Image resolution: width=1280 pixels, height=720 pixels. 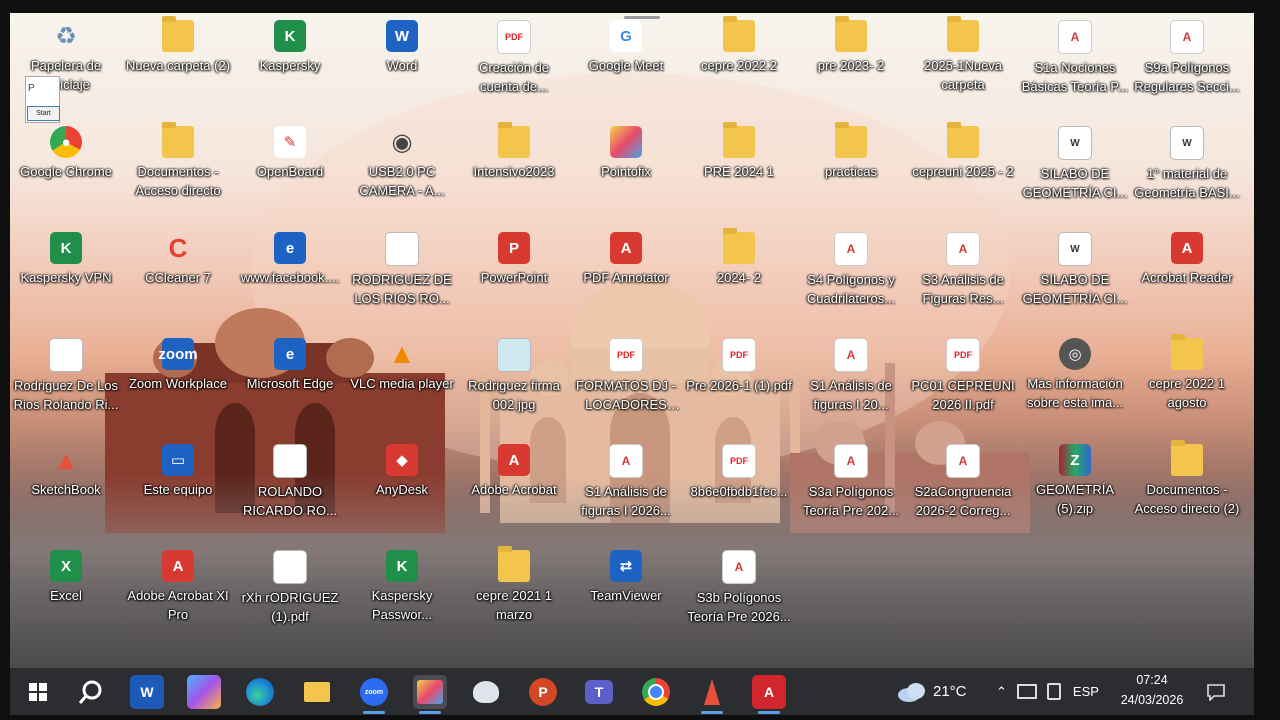 I want to click on kaspersky-password-icon: K, so click(x=402, y=566).